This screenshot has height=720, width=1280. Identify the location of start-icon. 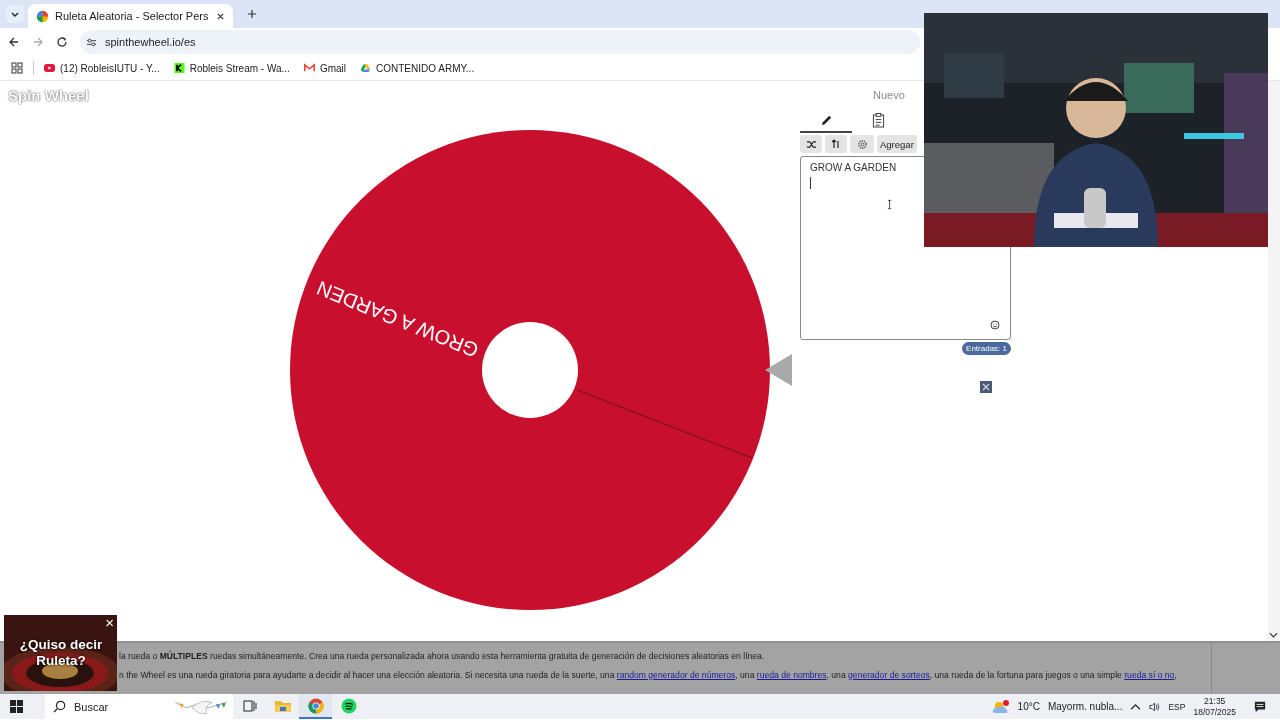
(16, 706).